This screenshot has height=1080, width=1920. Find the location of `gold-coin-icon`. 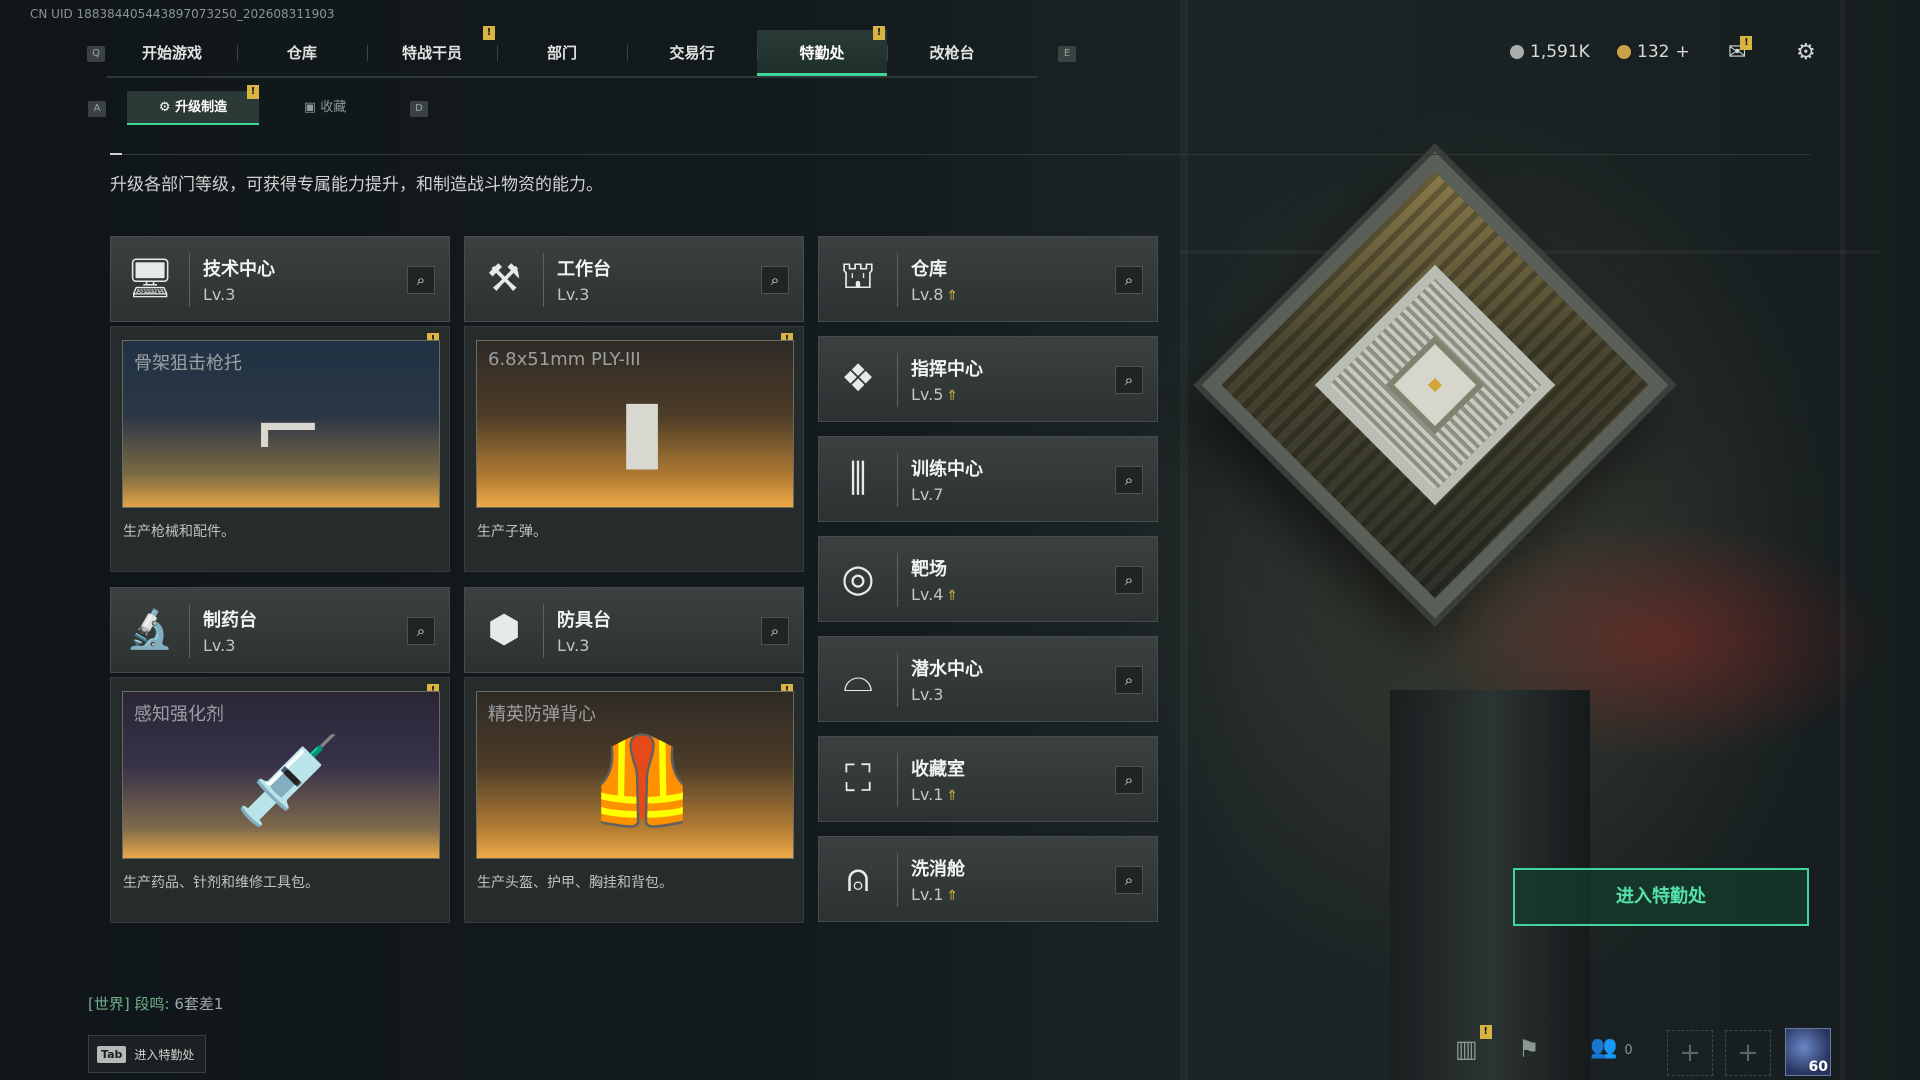

gold-coin-icon is located at coordinates (1624, 52).